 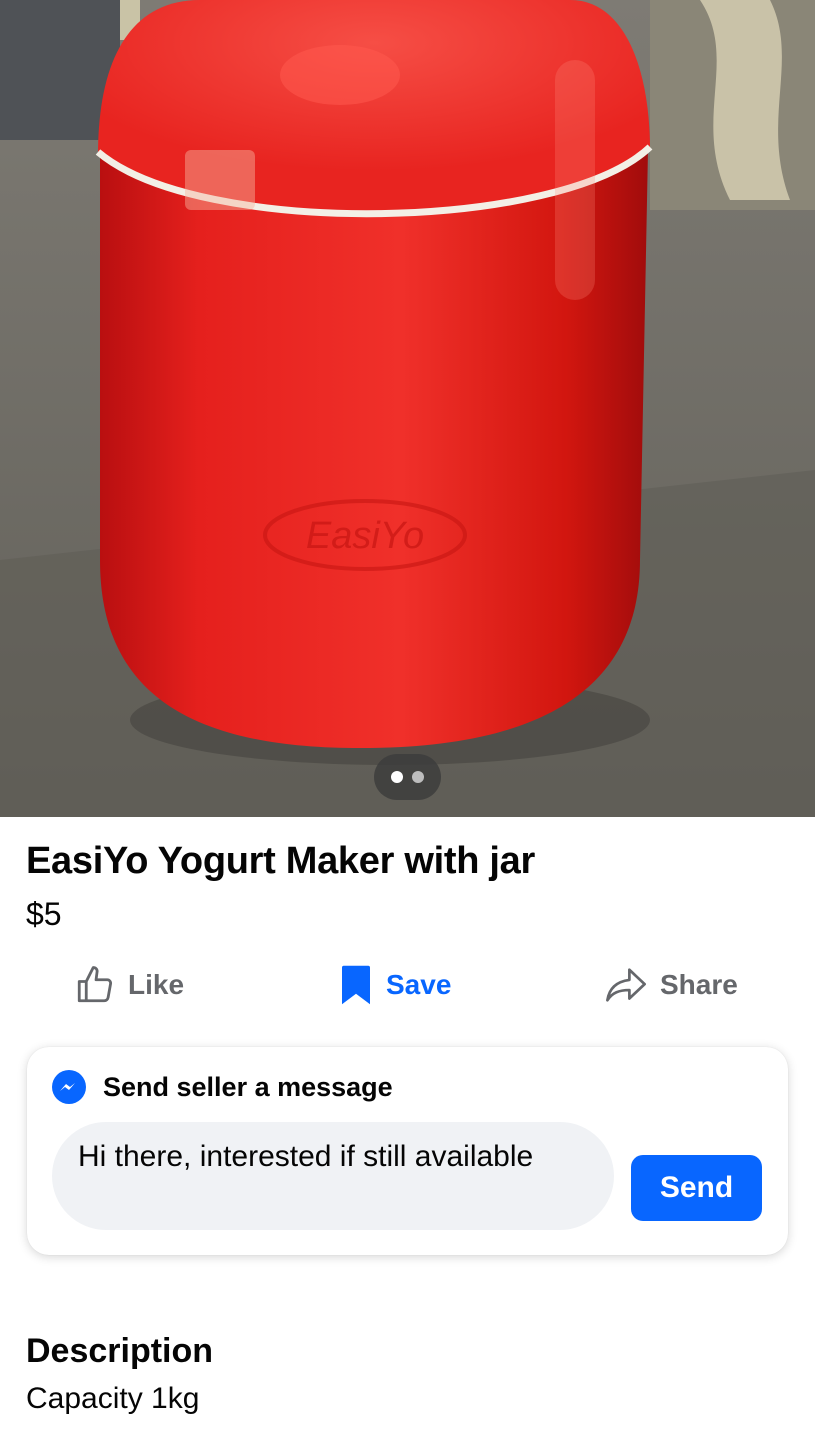 I want to click on save-button: Save, so click(x=394, y=985).